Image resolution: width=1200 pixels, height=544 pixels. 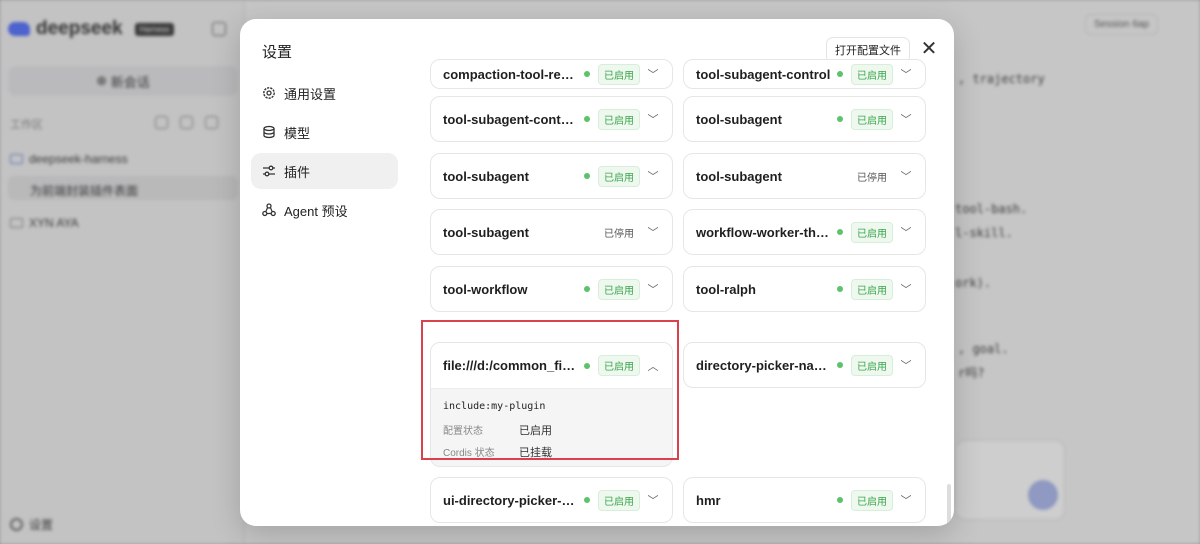 What do you see at coordinates (949, 504) in the screenshot?
I see `scrollbar-thumb` at bounding box center [949, 504].